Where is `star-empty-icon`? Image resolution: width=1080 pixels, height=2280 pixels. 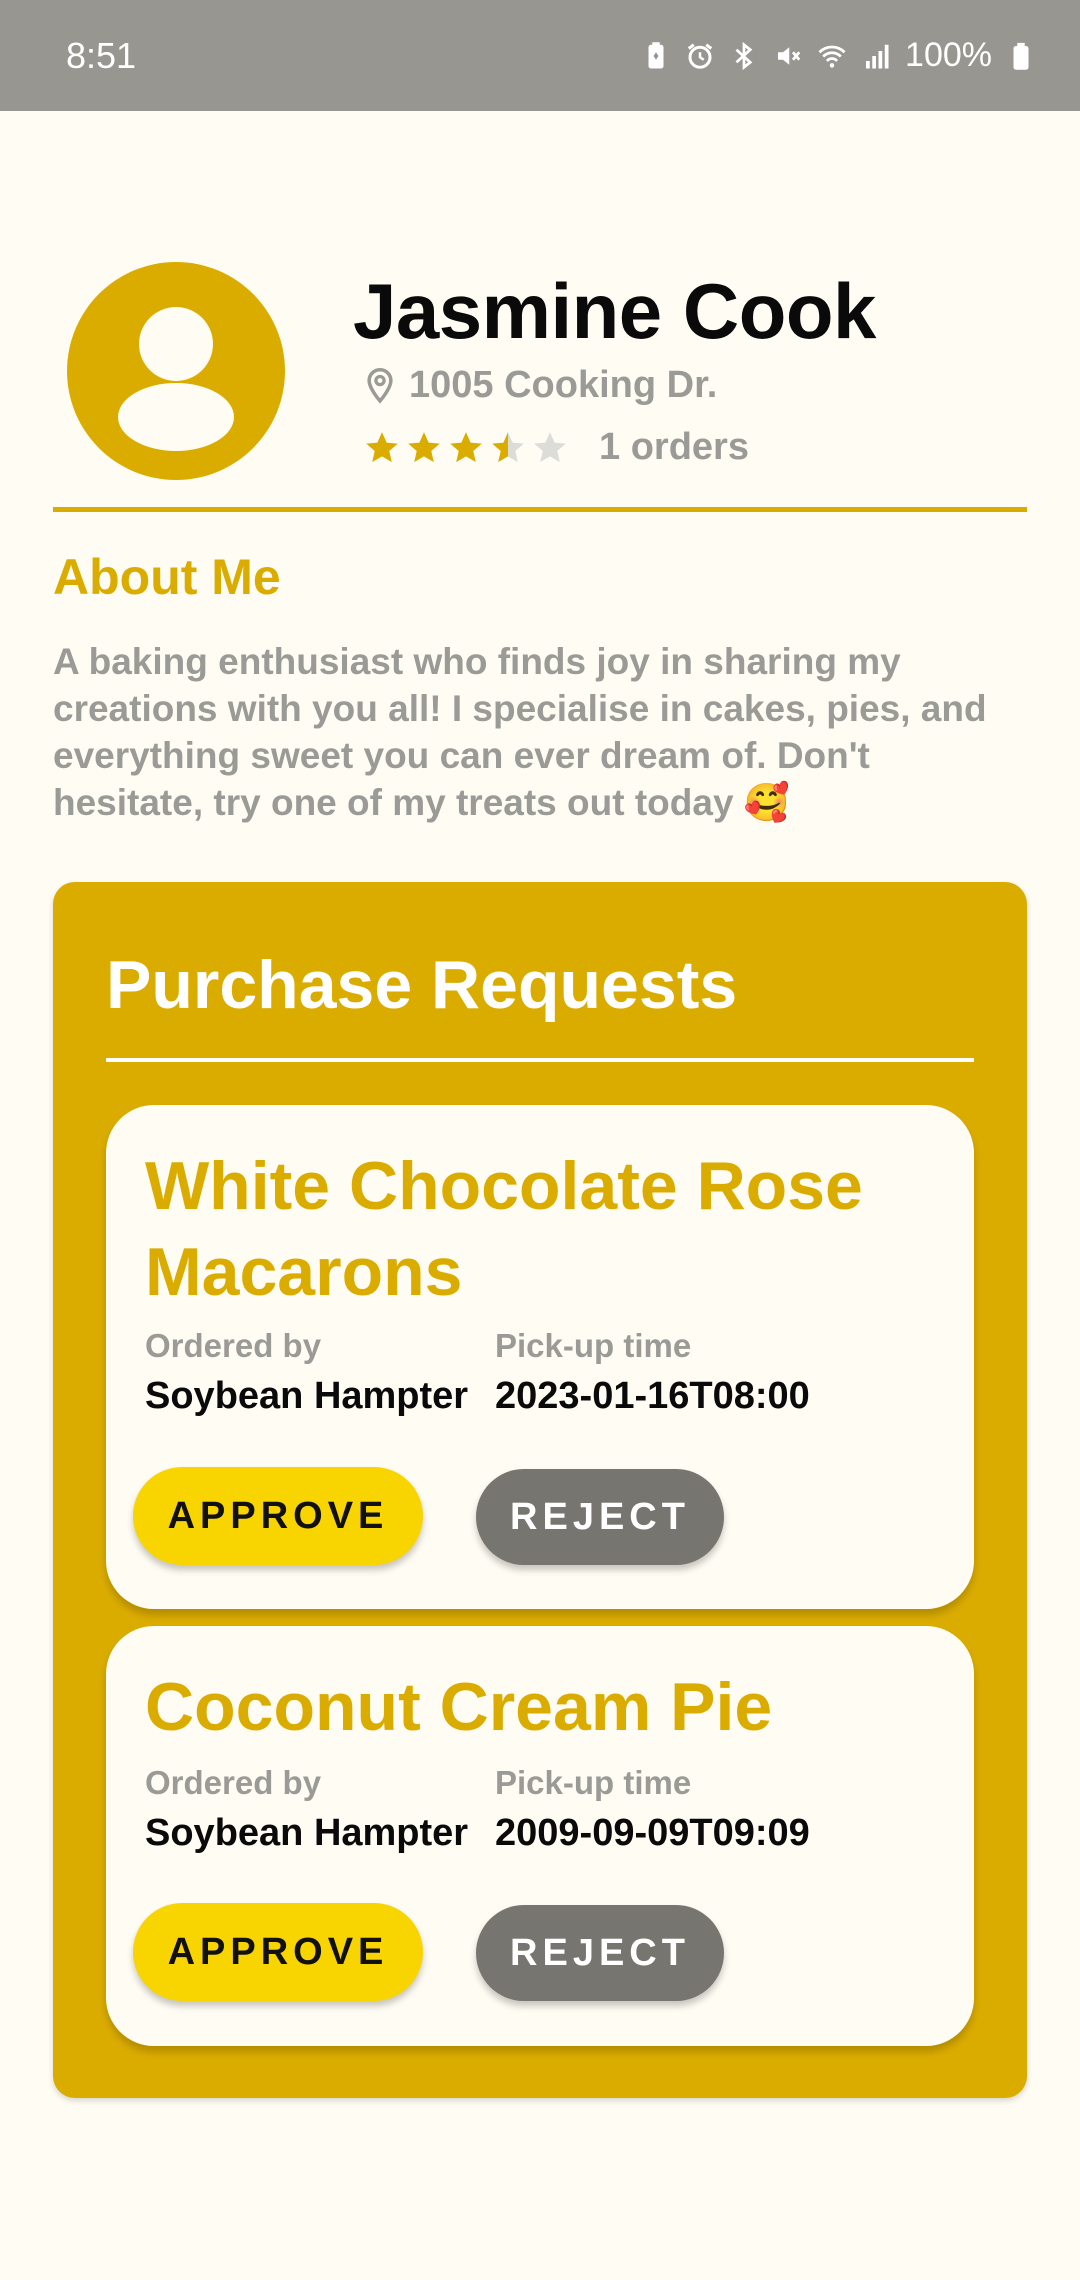 star-empty-icon is located at coordinates (550, 448).